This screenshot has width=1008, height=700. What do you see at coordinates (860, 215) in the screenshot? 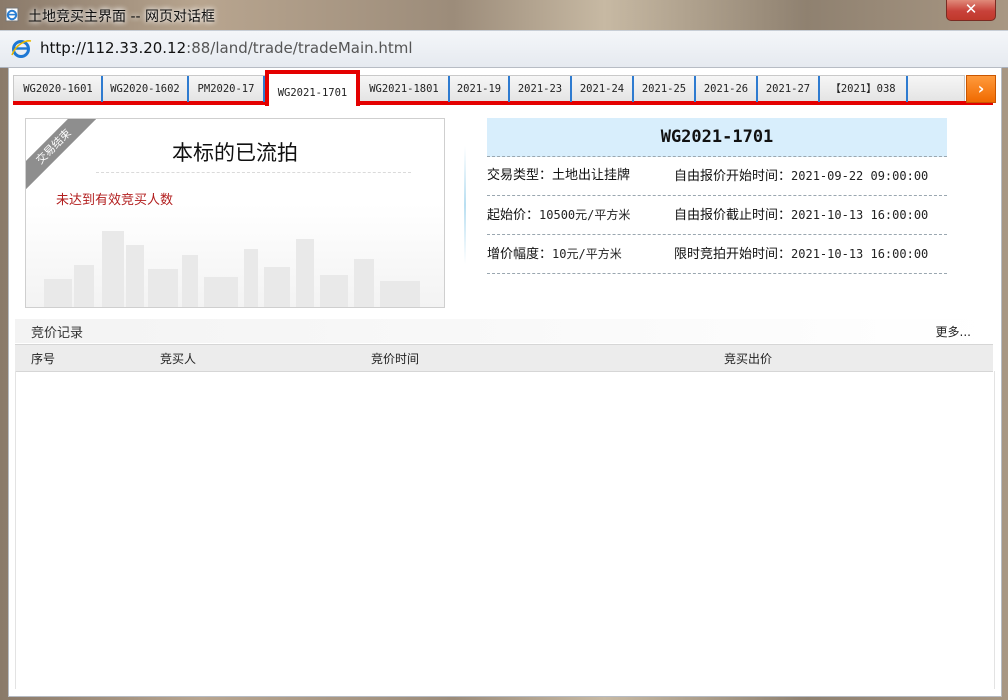
I see `free-bid-end-value: 2021-10-13 16:00:00` at bounding box center [860, 215].